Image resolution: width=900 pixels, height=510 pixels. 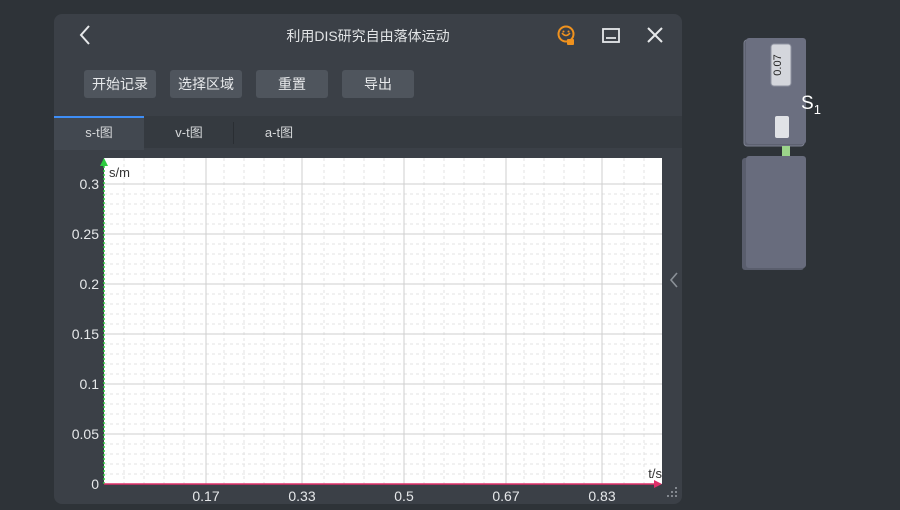 What do you see at coordinates (292, 84) in the screenshot?
I see `reset-button: 重置` at bounding box center [292, 84].